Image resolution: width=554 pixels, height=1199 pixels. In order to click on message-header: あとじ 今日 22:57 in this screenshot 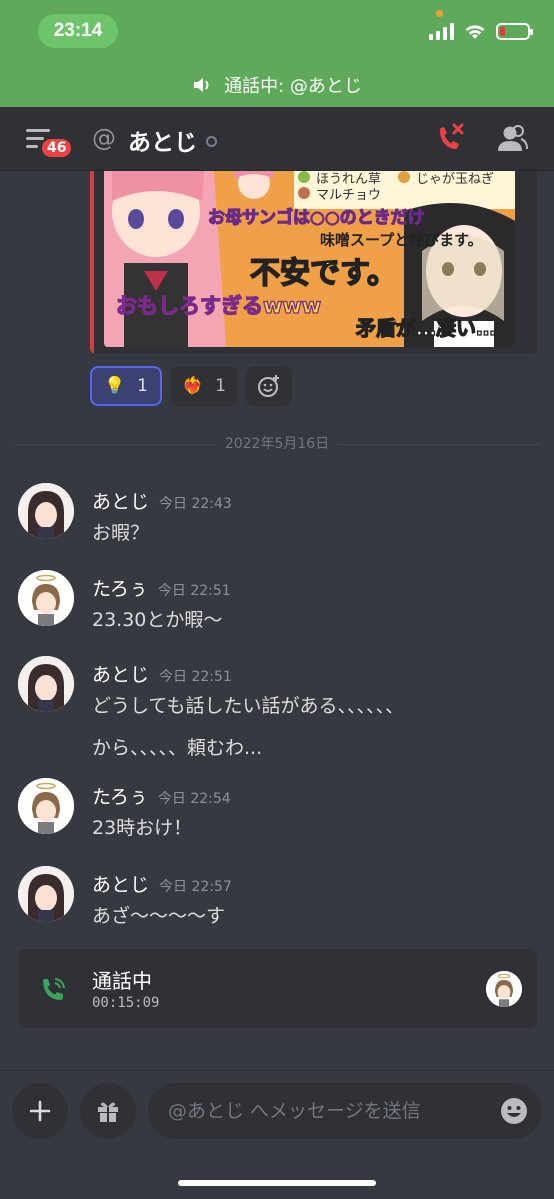, I will do `click(162, 883)`.